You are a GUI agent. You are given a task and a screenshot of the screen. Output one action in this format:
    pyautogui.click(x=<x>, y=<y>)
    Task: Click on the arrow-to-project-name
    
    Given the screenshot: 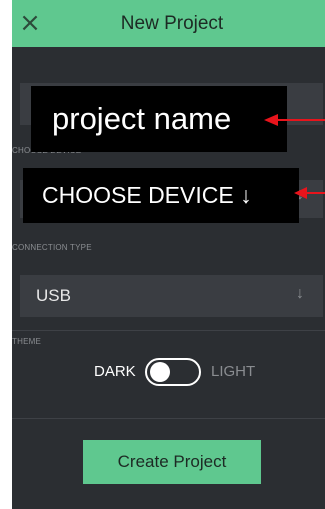 What is the action you would take?
    pyautogui.click(x=294, y=120)
    